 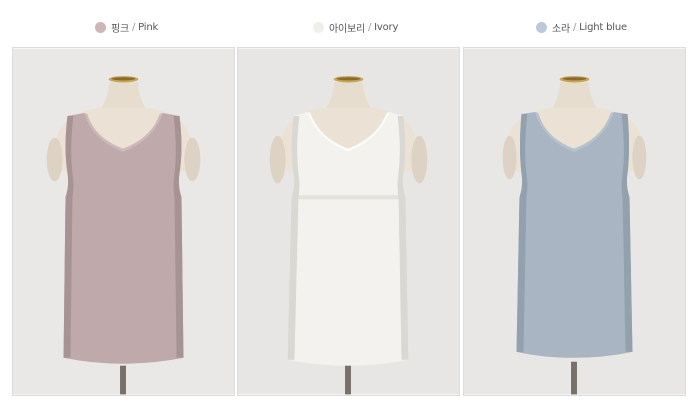 I want to click on color-option-pink: 핑크 / Pink, so click(x=126, y=27).